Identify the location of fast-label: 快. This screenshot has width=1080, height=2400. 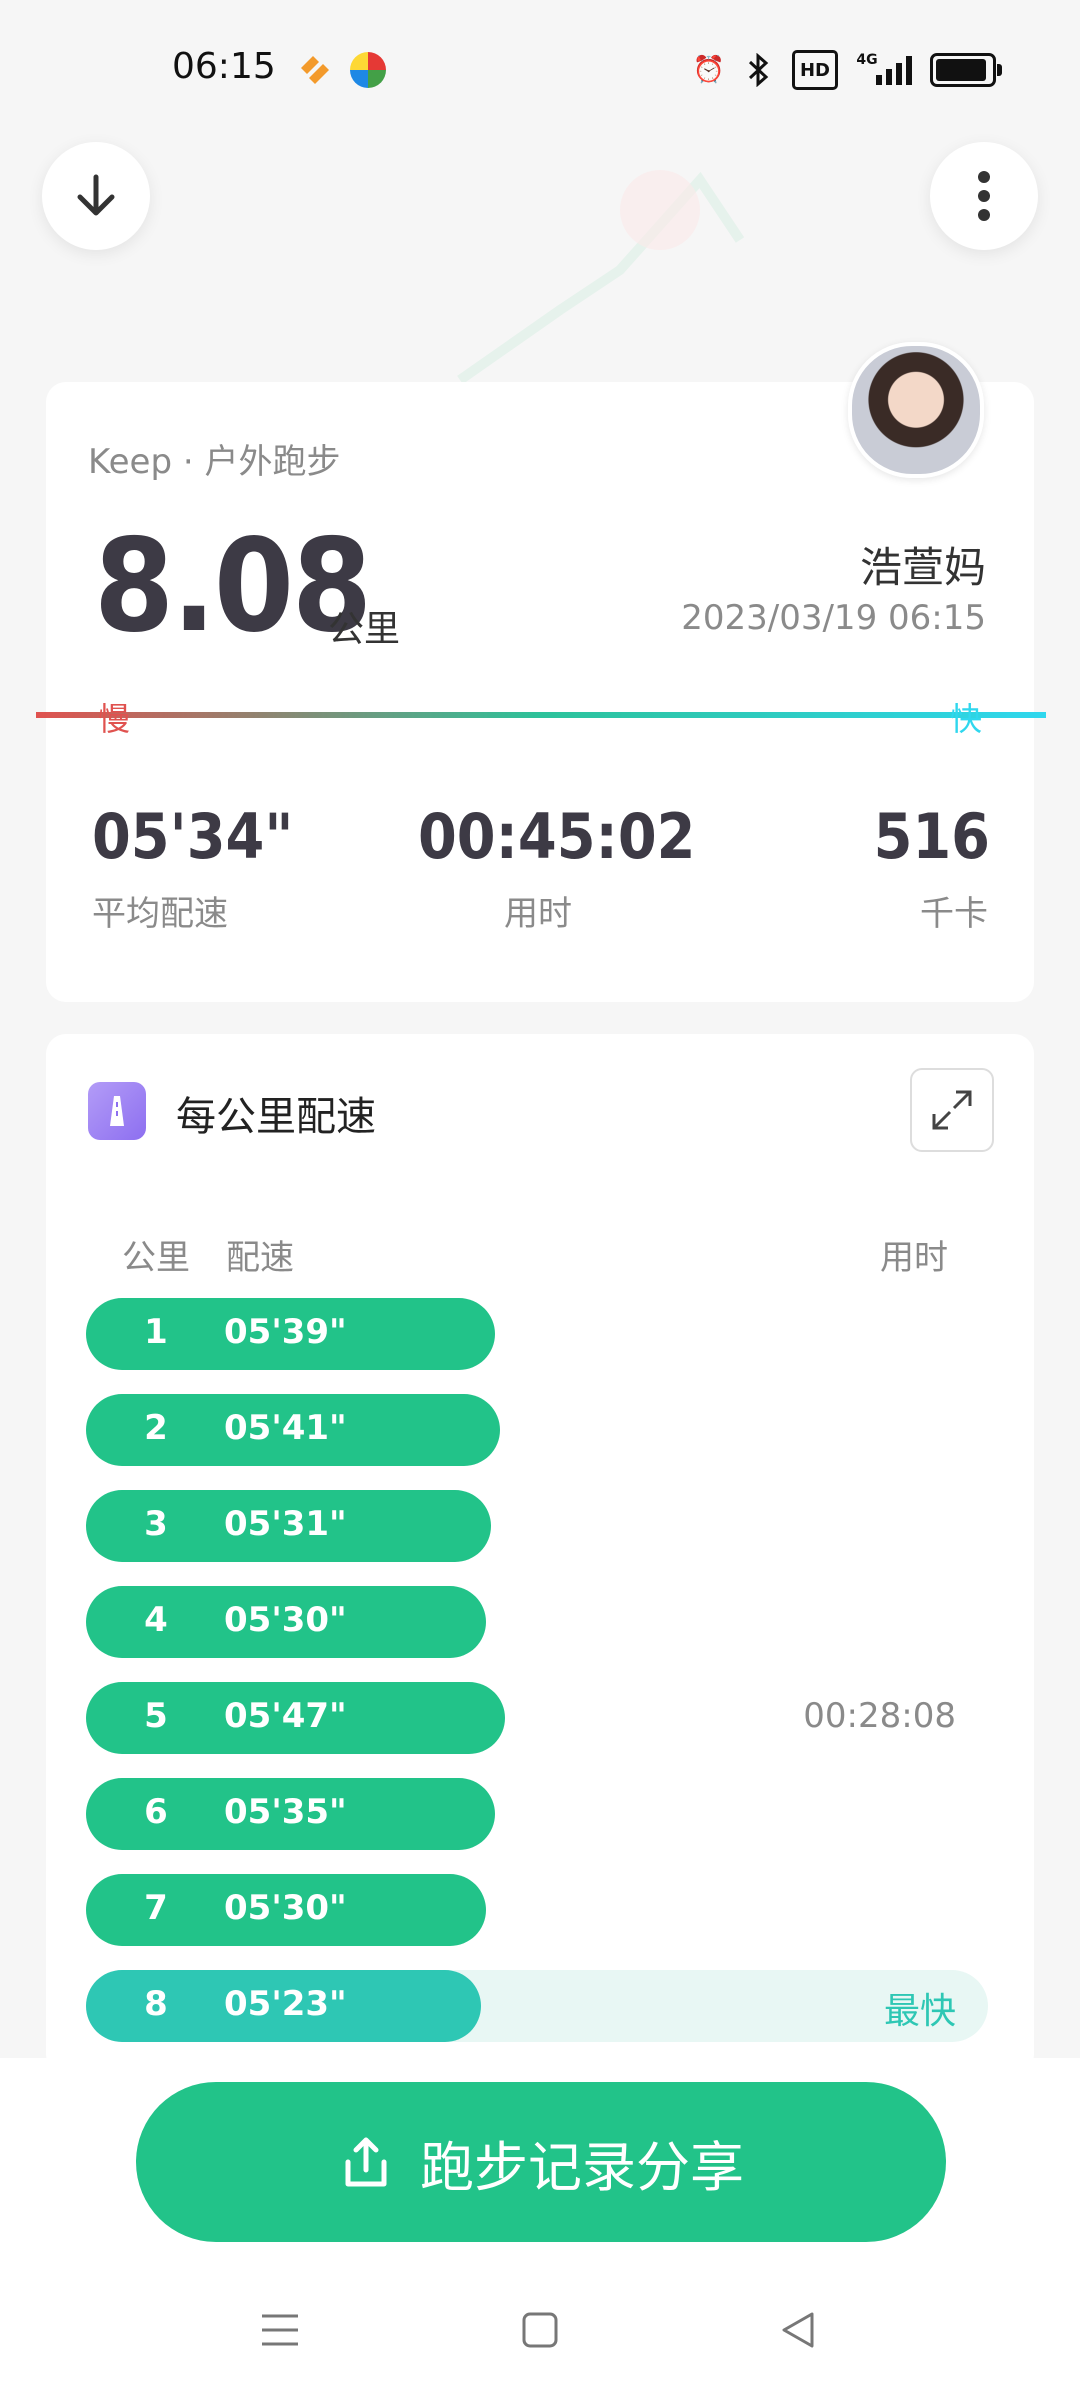
(966, 719).